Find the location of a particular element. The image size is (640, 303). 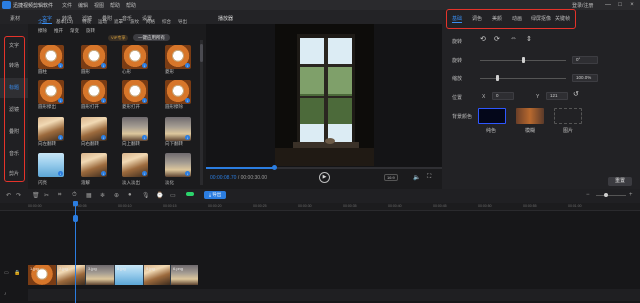

reset-position-icon: ↺ is located at coordinates (576, 94).